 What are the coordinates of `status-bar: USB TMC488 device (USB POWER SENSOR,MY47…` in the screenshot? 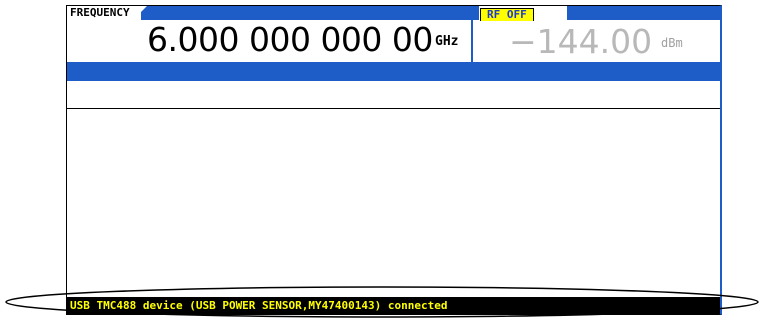 It's located at (393, 305).